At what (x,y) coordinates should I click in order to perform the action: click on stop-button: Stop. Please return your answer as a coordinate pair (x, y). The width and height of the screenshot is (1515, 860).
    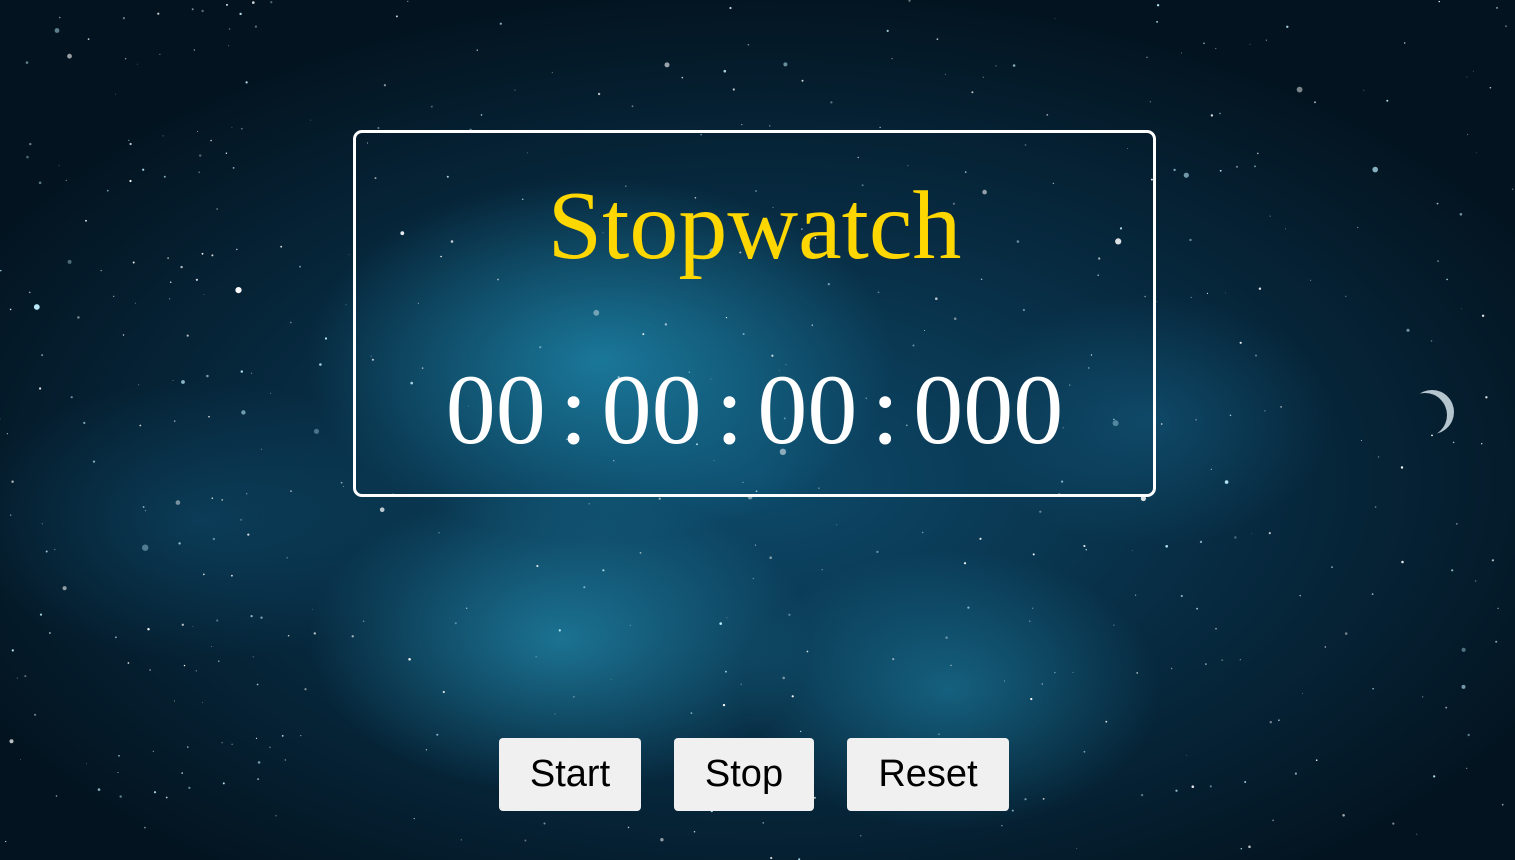
    Looking at the image, I should click on (744, 774).